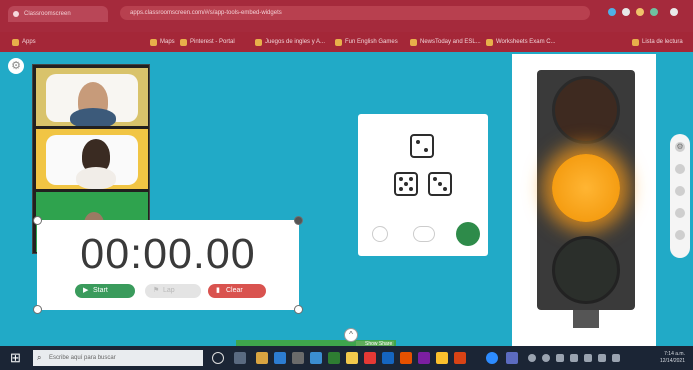 This screenshot has width=693, height=370. Describe the element at coordinates (47, 14) in the screenshot. I see `tab-title: Classroomscreen` at that location.